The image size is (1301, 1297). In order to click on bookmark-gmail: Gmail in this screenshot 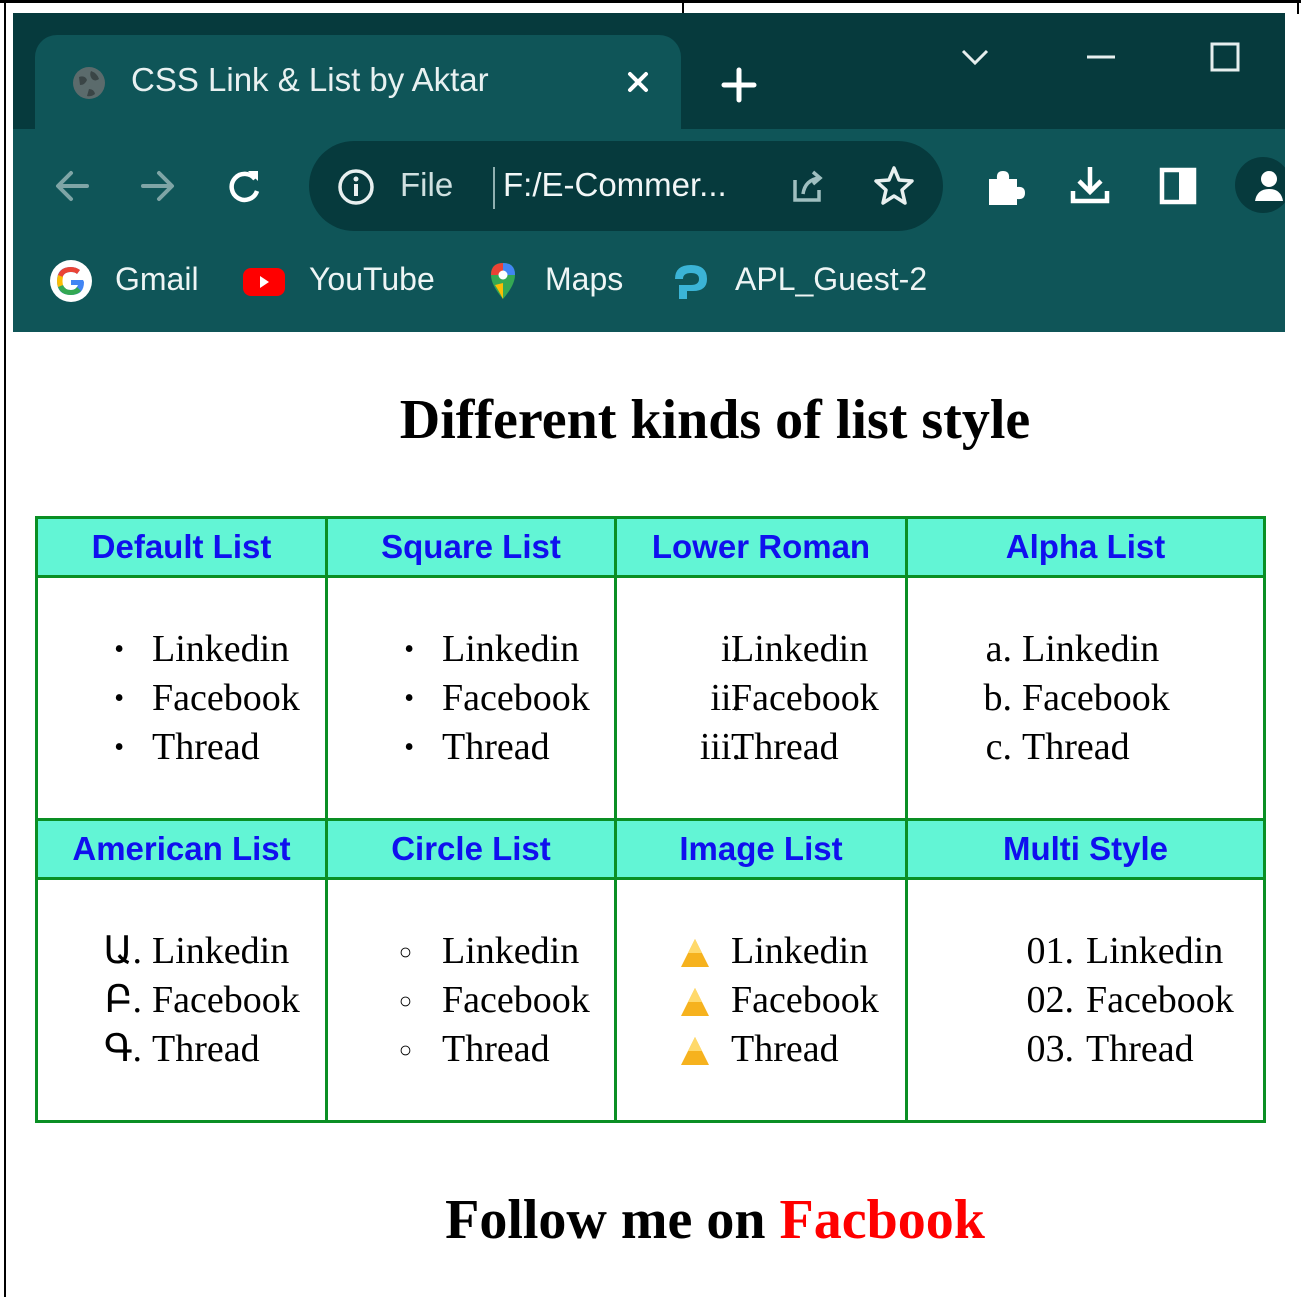, I will do `click(134, 281)`.